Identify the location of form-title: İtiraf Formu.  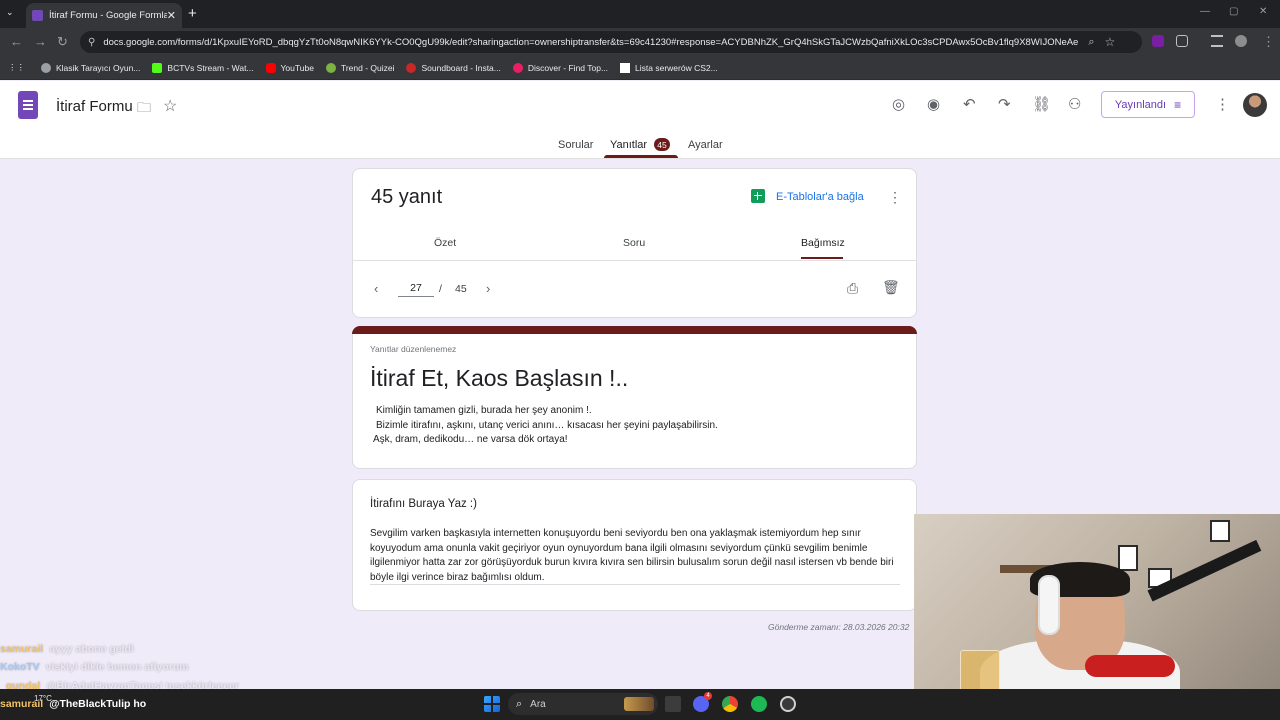
(94, 106).